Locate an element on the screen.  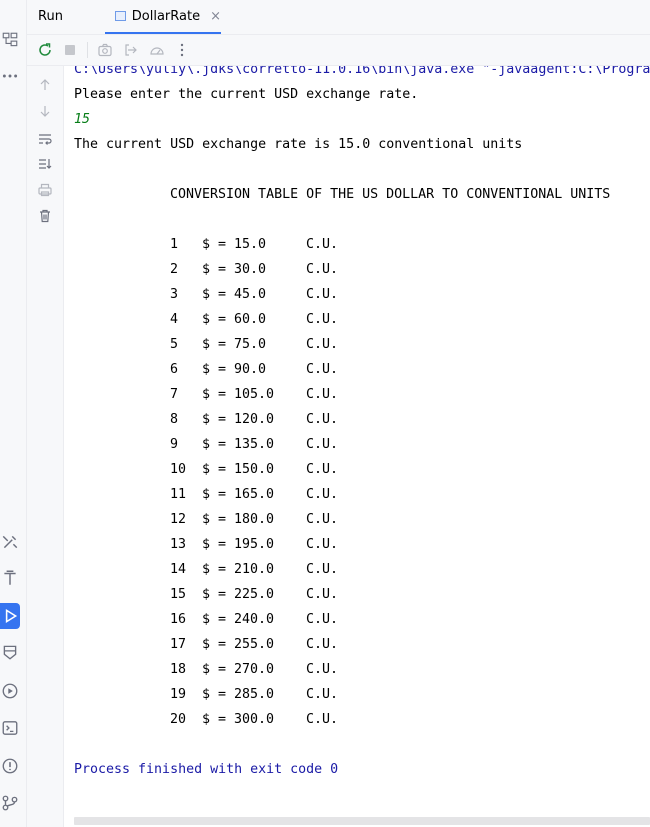
row-number: 15 is located at coordinates (178, 594).